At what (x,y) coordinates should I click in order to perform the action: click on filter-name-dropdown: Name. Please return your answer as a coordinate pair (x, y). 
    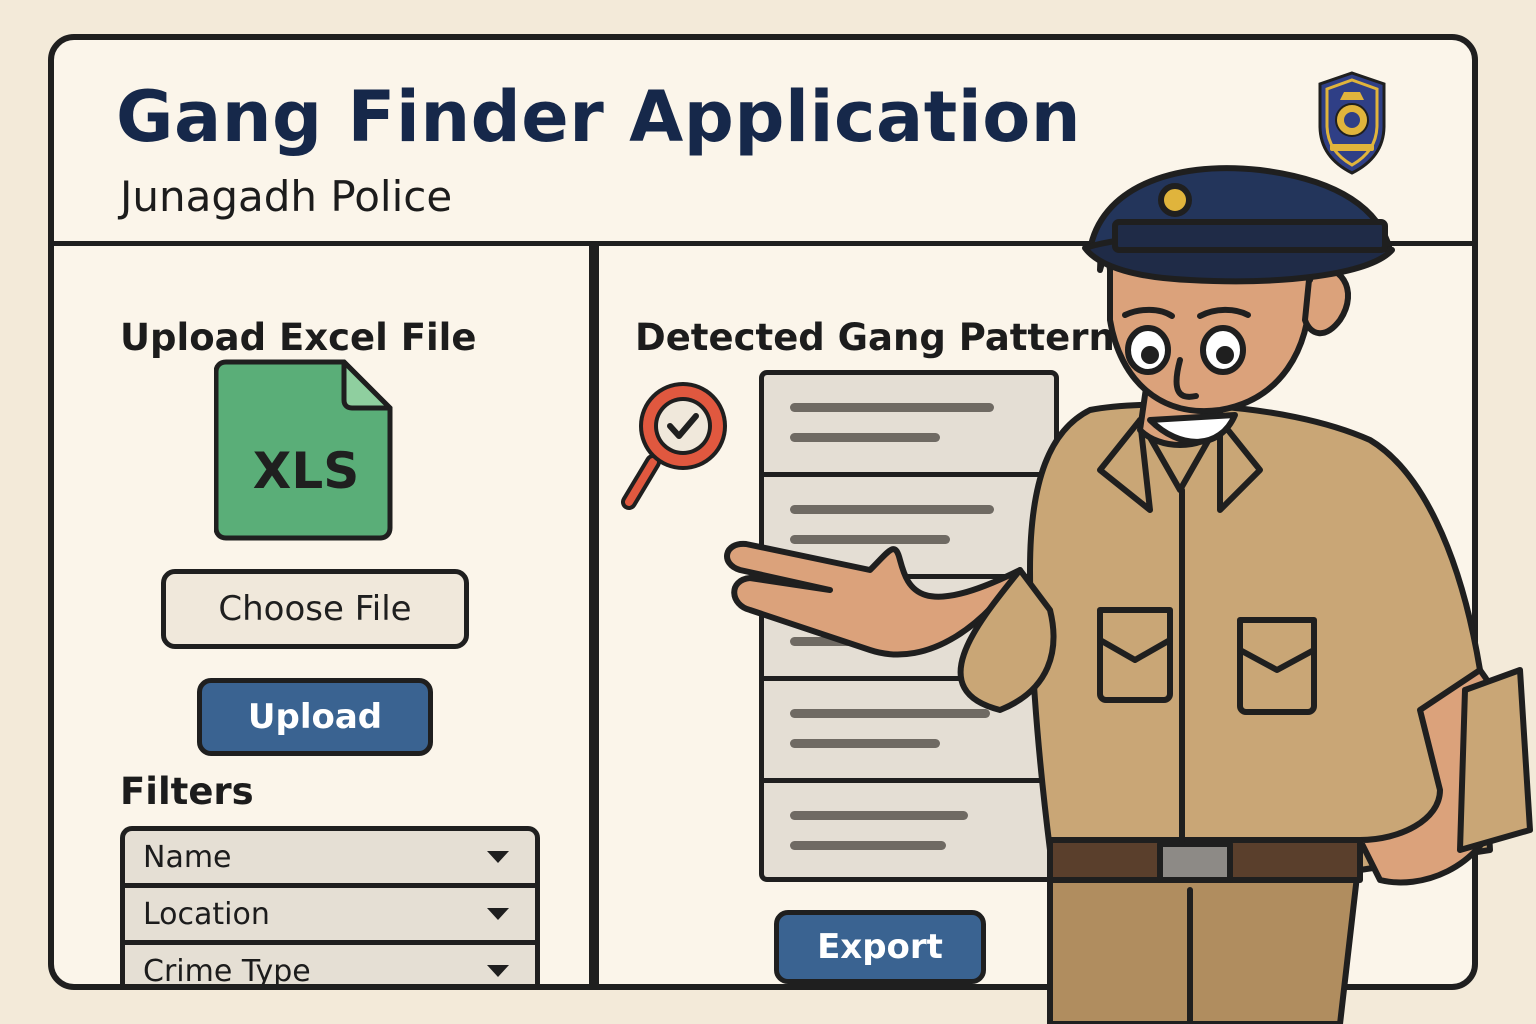
    Looking at the image, I should click on (330, 857).